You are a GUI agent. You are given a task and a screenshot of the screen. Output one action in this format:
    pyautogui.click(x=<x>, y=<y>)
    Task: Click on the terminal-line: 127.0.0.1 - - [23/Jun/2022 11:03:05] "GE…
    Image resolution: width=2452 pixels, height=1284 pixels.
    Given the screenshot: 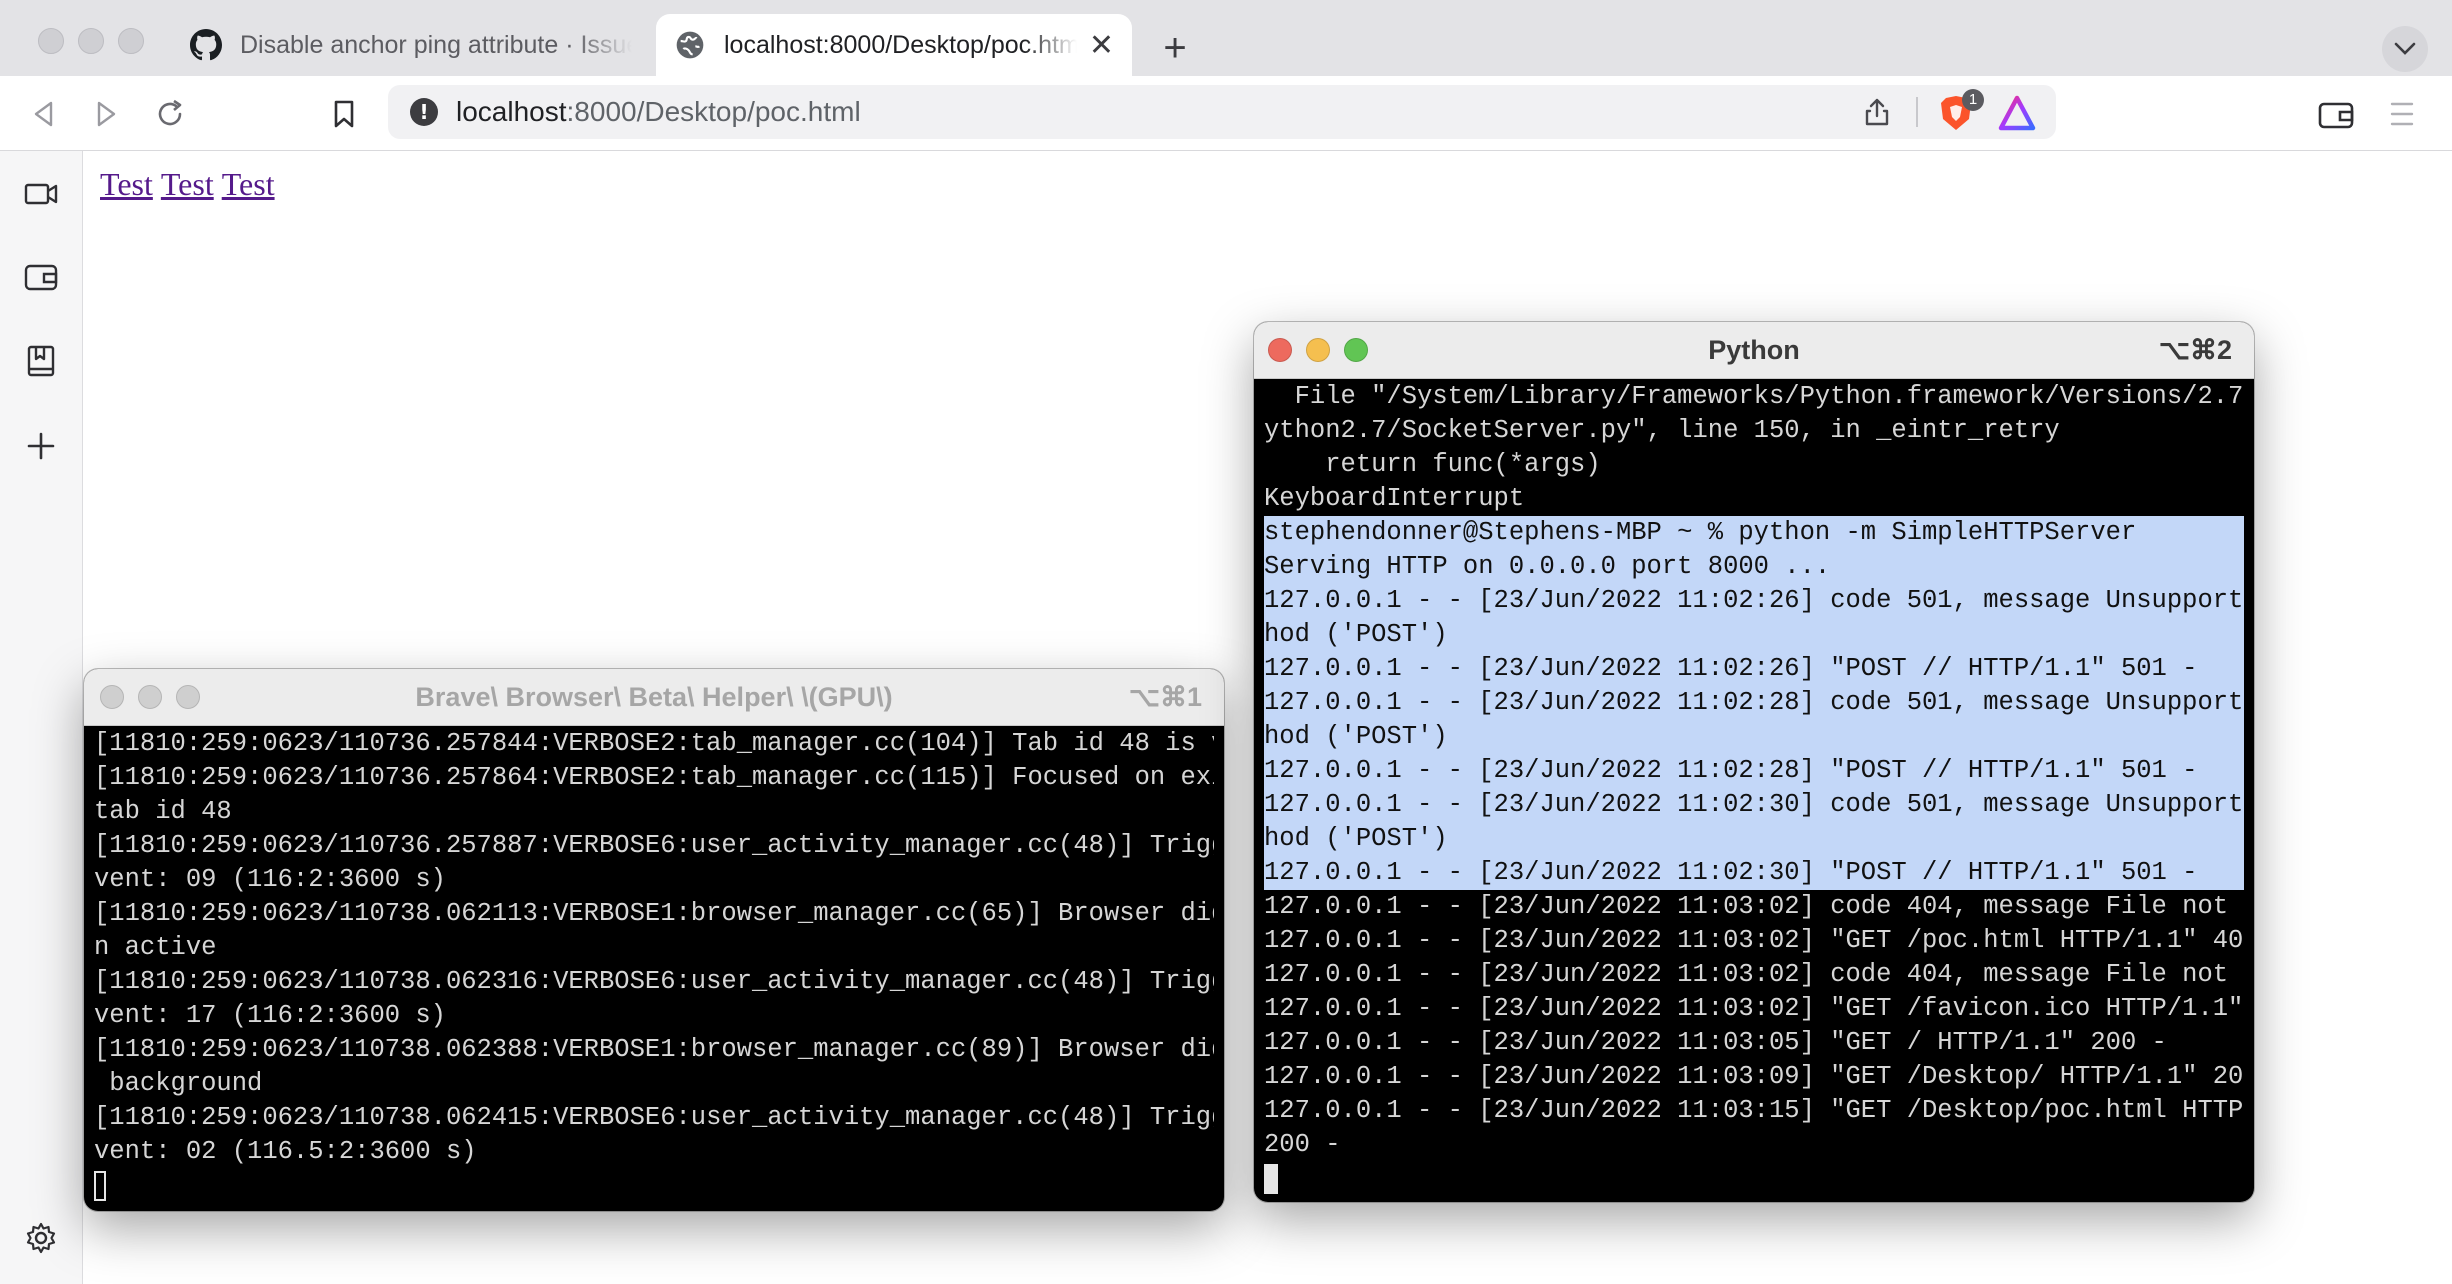 What is the action you would take?
    pyautogui.click(x=1715, y=1042)
    